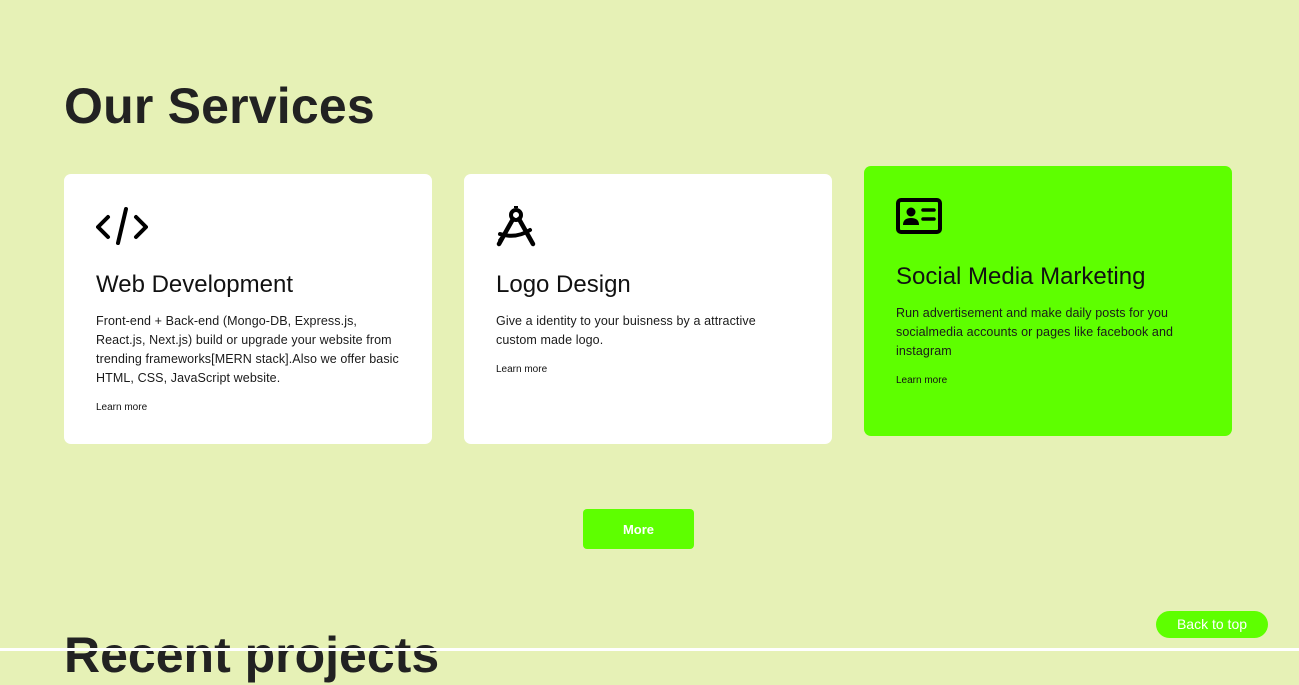 The width and height of the screenshot is (1299, 685). I want to click on service-title: Social Media Marketing, so click(1021, 276).